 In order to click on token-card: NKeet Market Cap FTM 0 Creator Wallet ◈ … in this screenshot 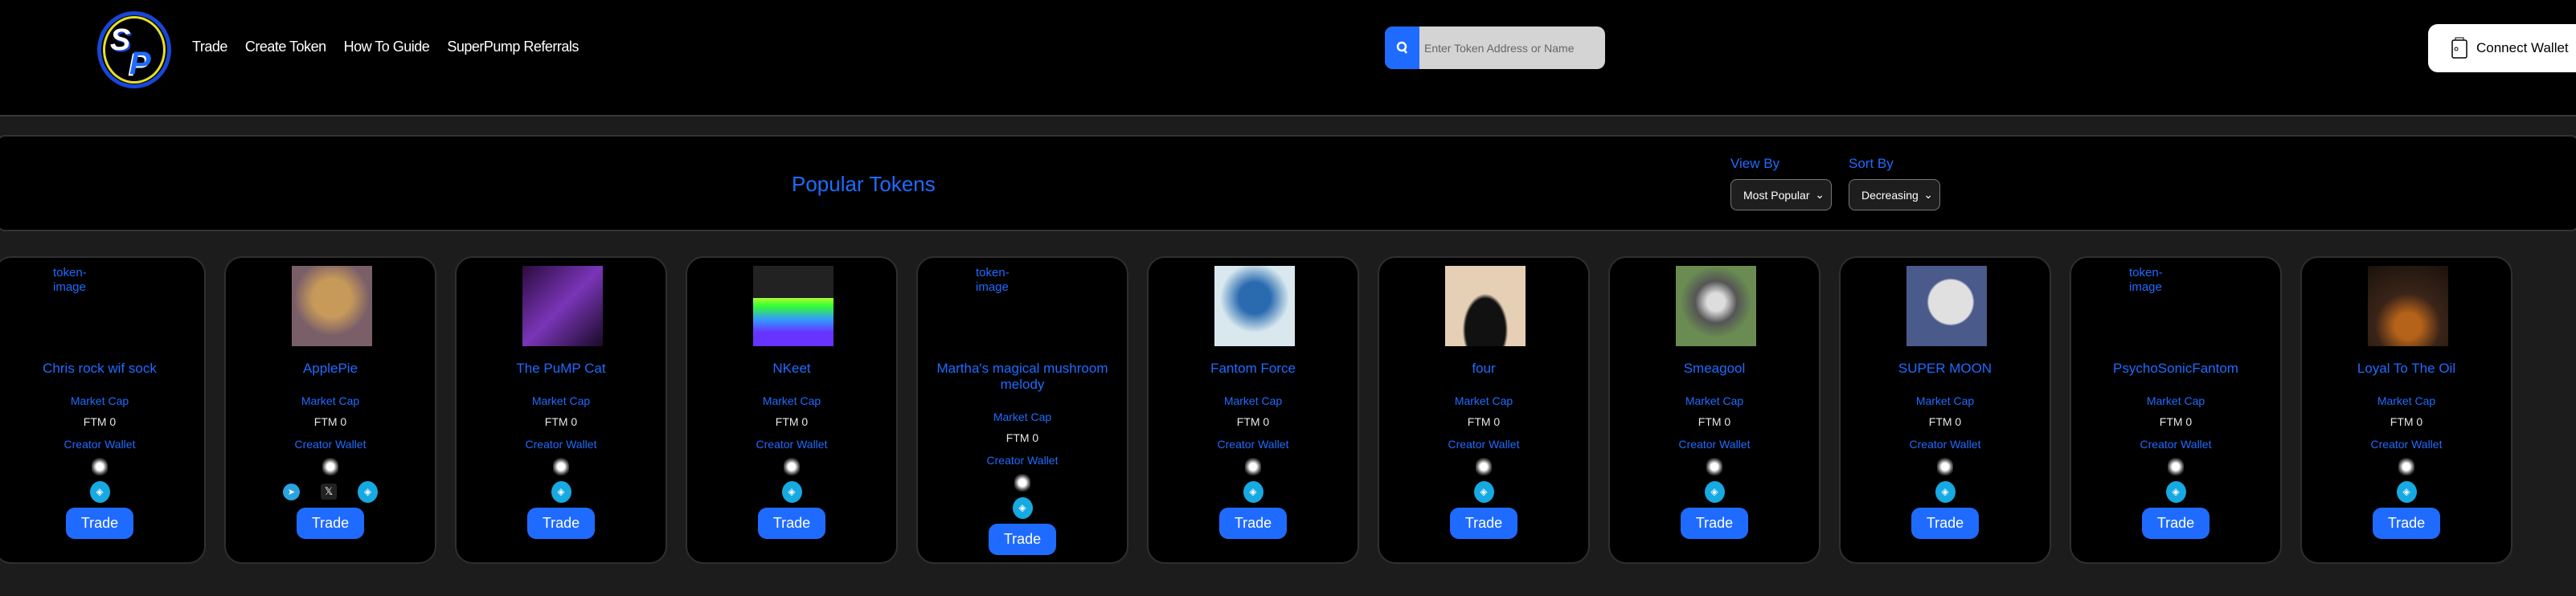, I will do `click(792, 410)`.